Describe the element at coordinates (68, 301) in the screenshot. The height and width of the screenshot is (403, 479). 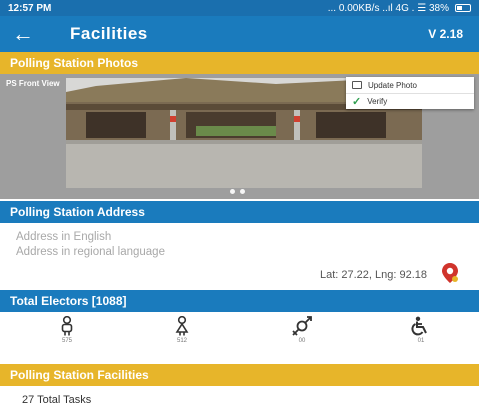
I see `electors-header-label: Total Electors [1088]` at that location.